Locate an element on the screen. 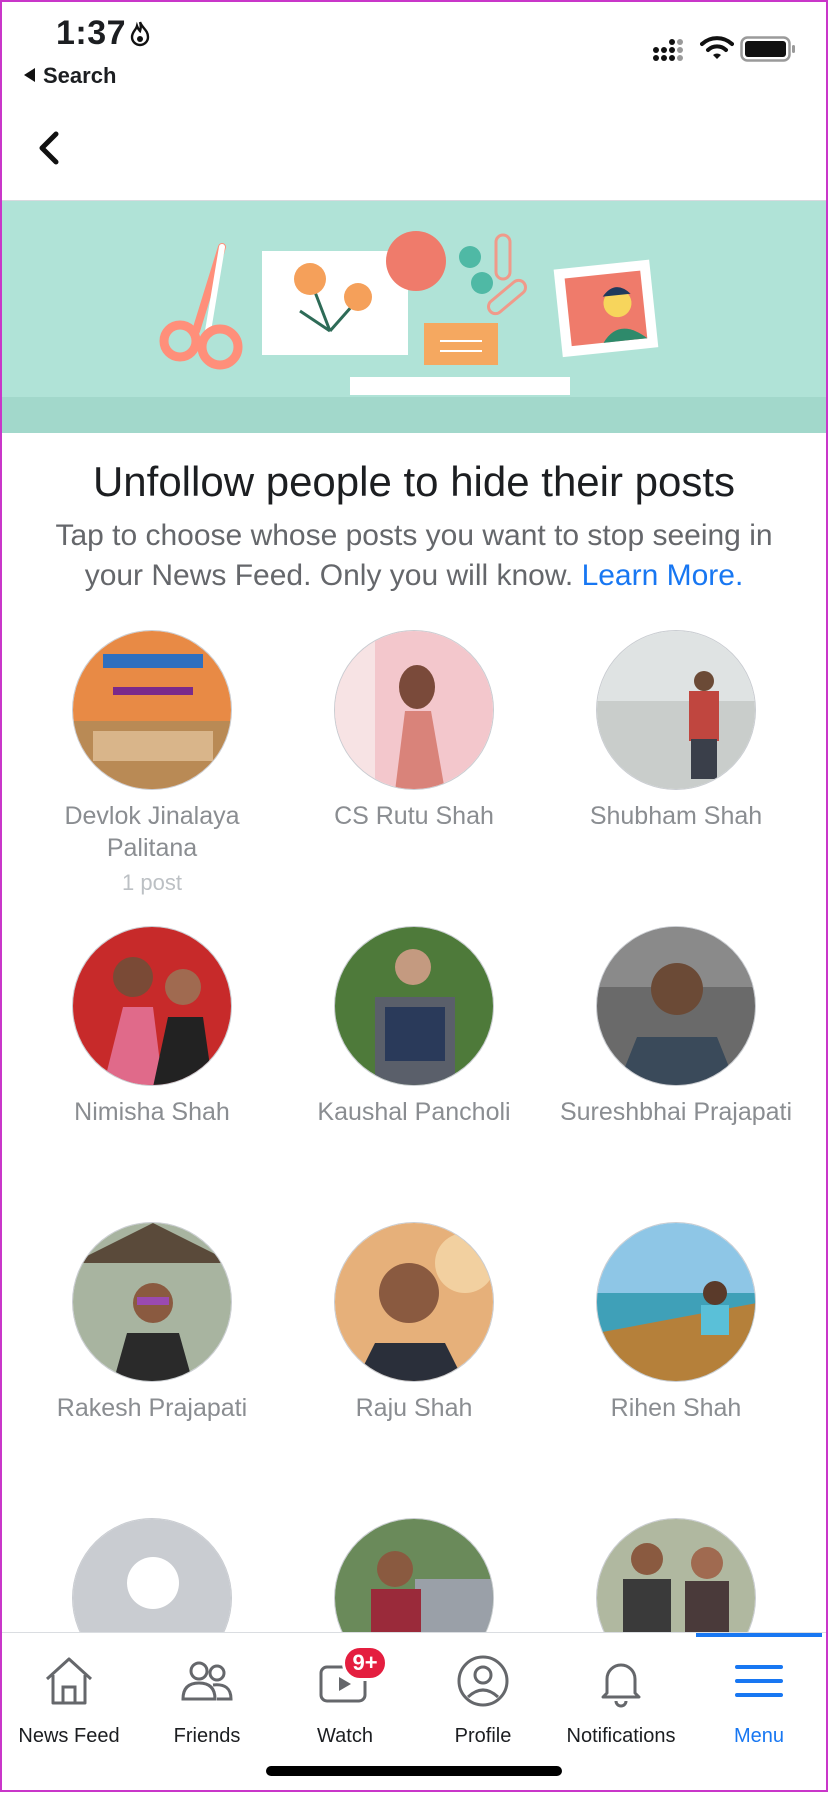 This screenshot has height=1793, width=828. person-name: Kaushal Pancholi is located at coordinates (414, 1112).